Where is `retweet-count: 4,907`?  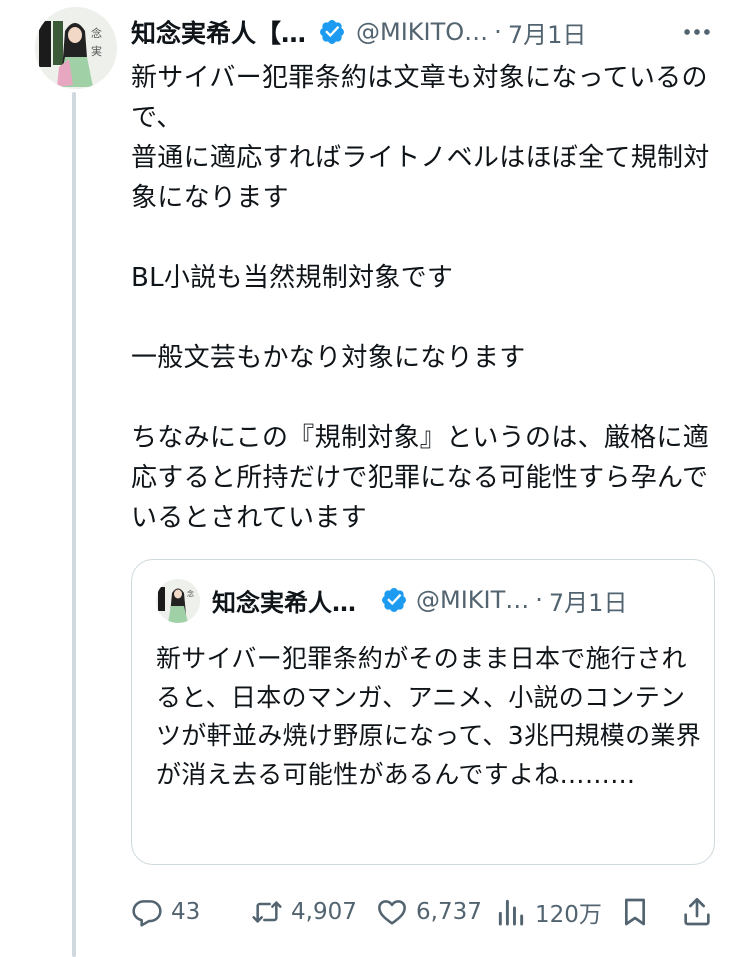 retweet-count: 4,907 is located at coordinates (324, 912).